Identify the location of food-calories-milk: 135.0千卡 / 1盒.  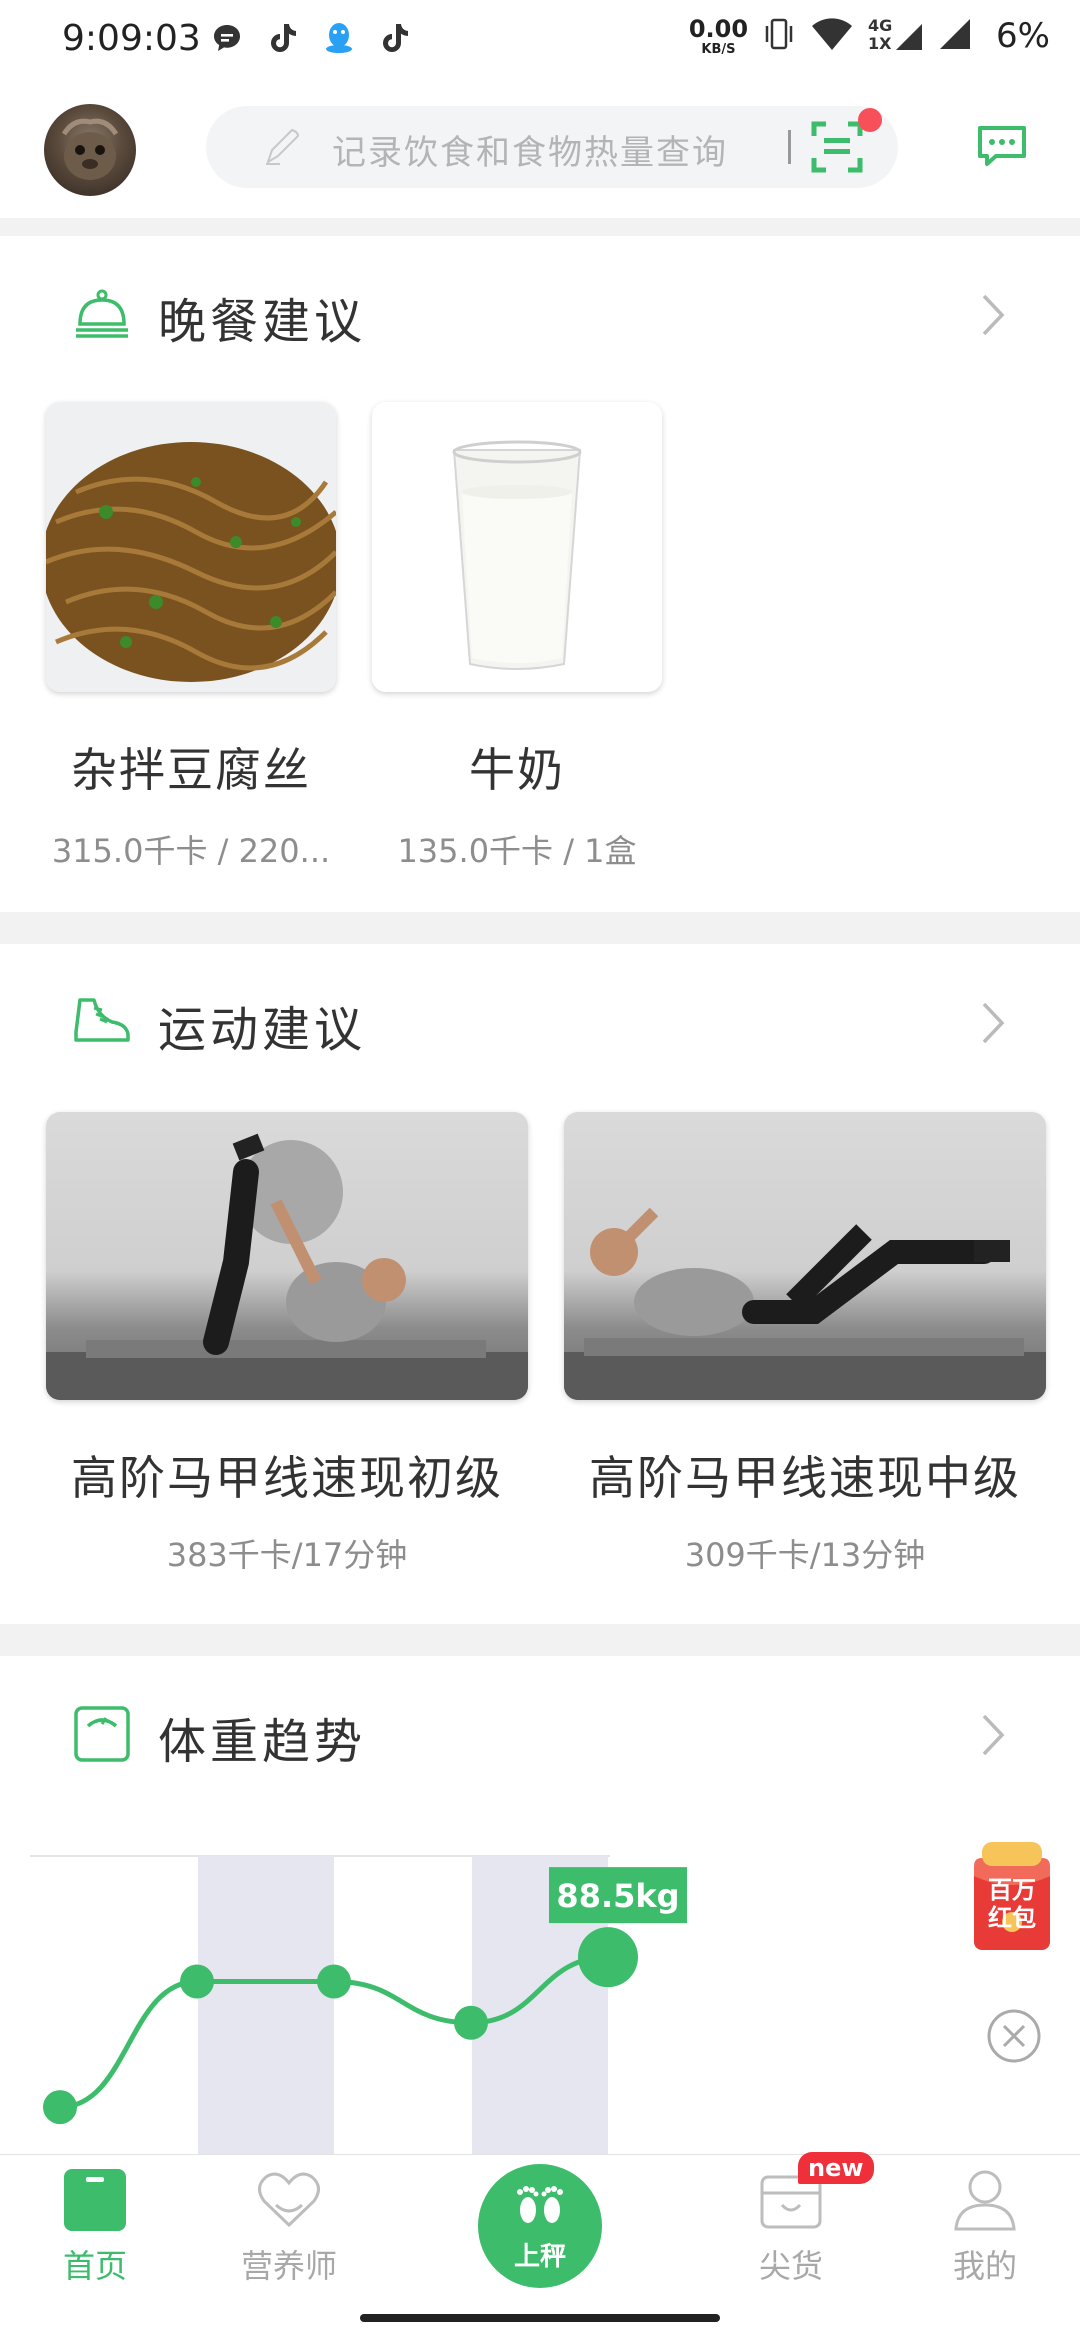
(517, 851).